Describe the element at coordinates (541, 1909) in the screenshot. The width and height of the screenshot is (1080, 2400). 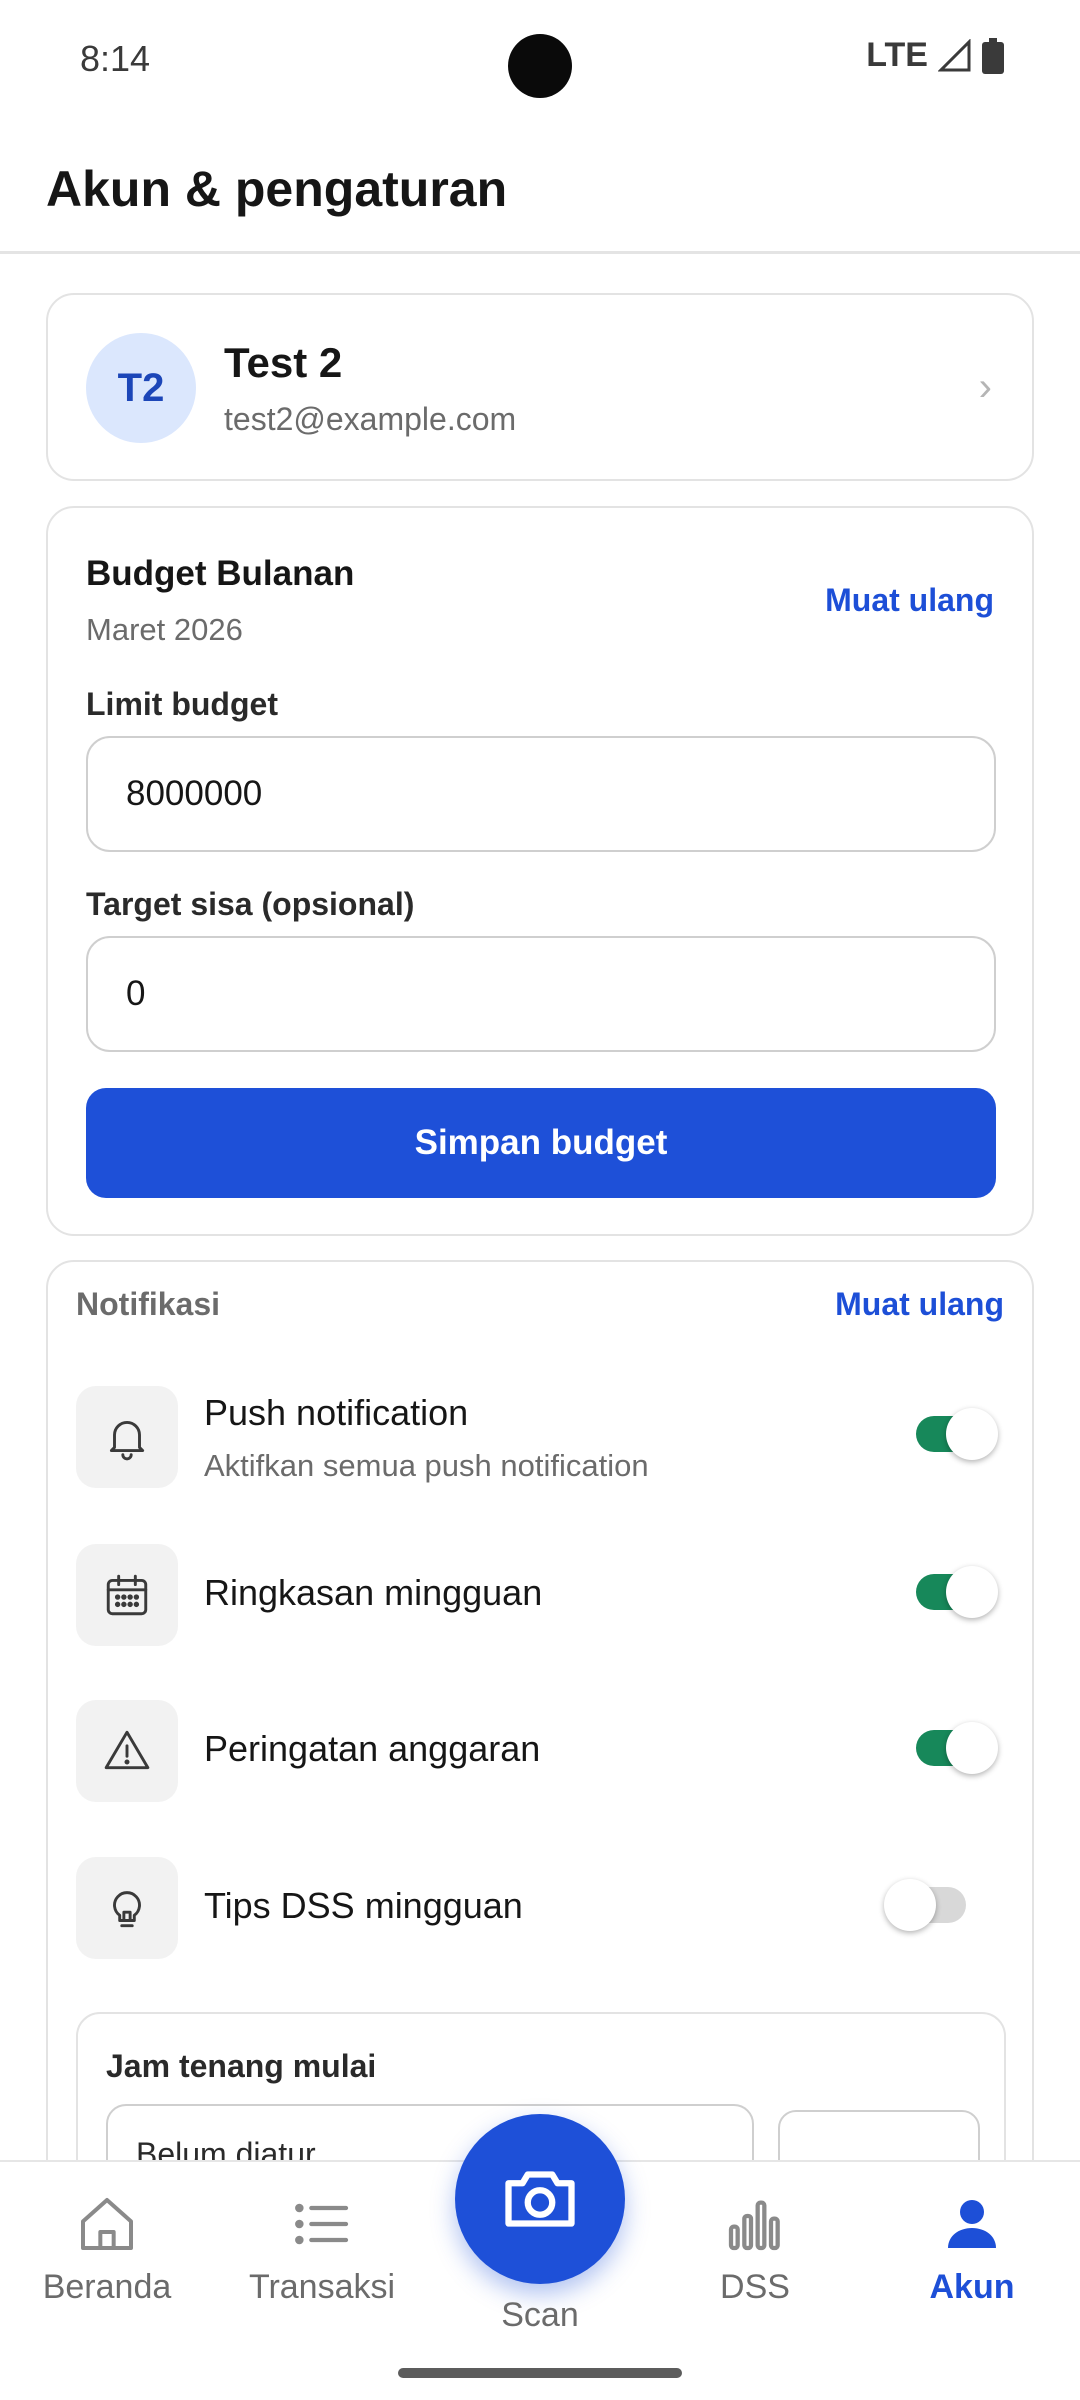
I see `notif-row-dss-tips: Tips DSS mingguan` at that location.